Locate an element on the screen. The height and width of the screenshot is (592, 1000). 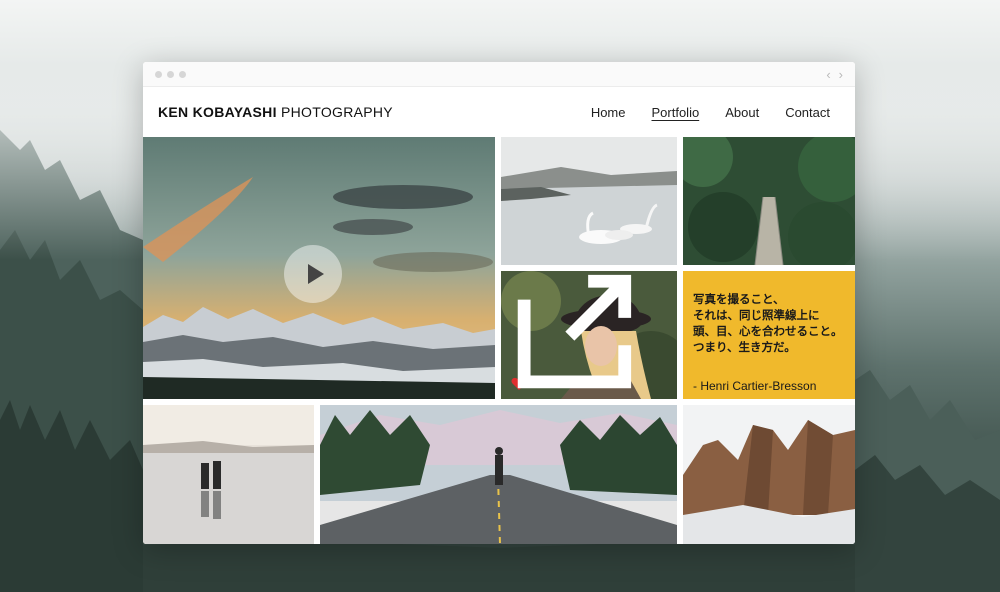
tile-beach-couple is located at coordinates (228, 474).